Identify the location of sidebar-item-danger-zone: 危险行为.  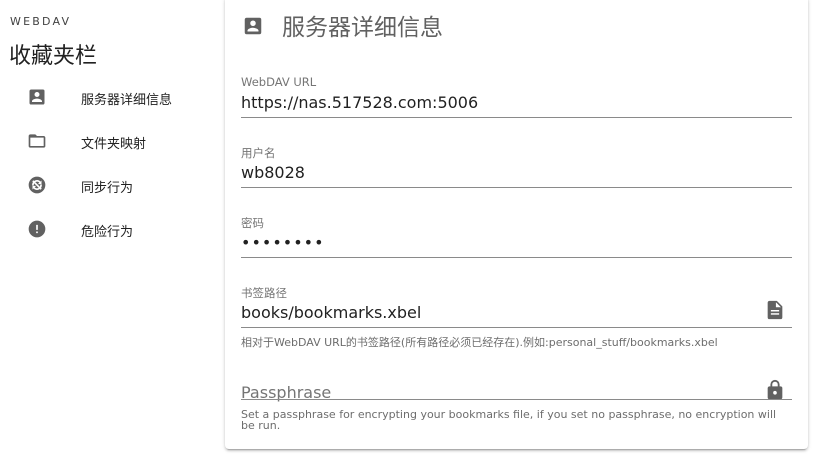
(105, 229).